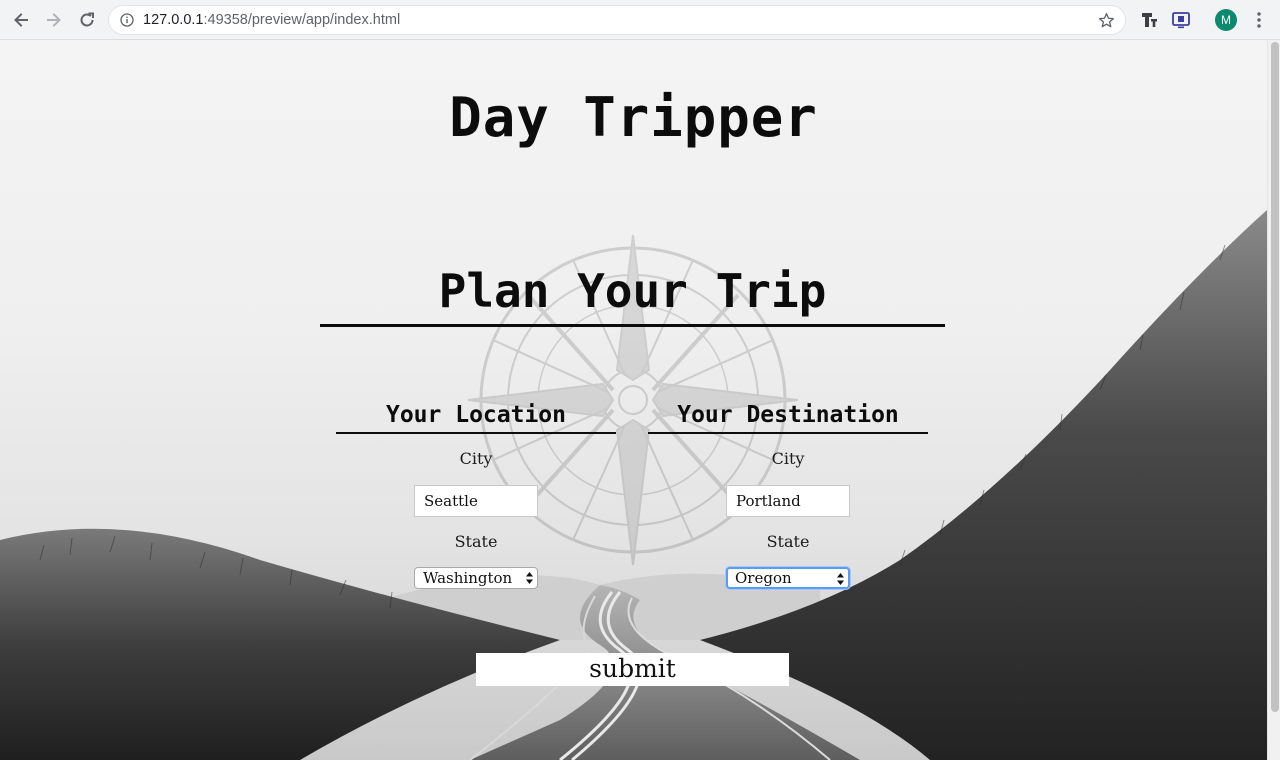 Image resolution: width=1280 pixels, height=760 pixels. What do you see at coordinates (1181, 20) in the screenshot?
I see `cast-extension-icon` at bounding box center [1181, 20].